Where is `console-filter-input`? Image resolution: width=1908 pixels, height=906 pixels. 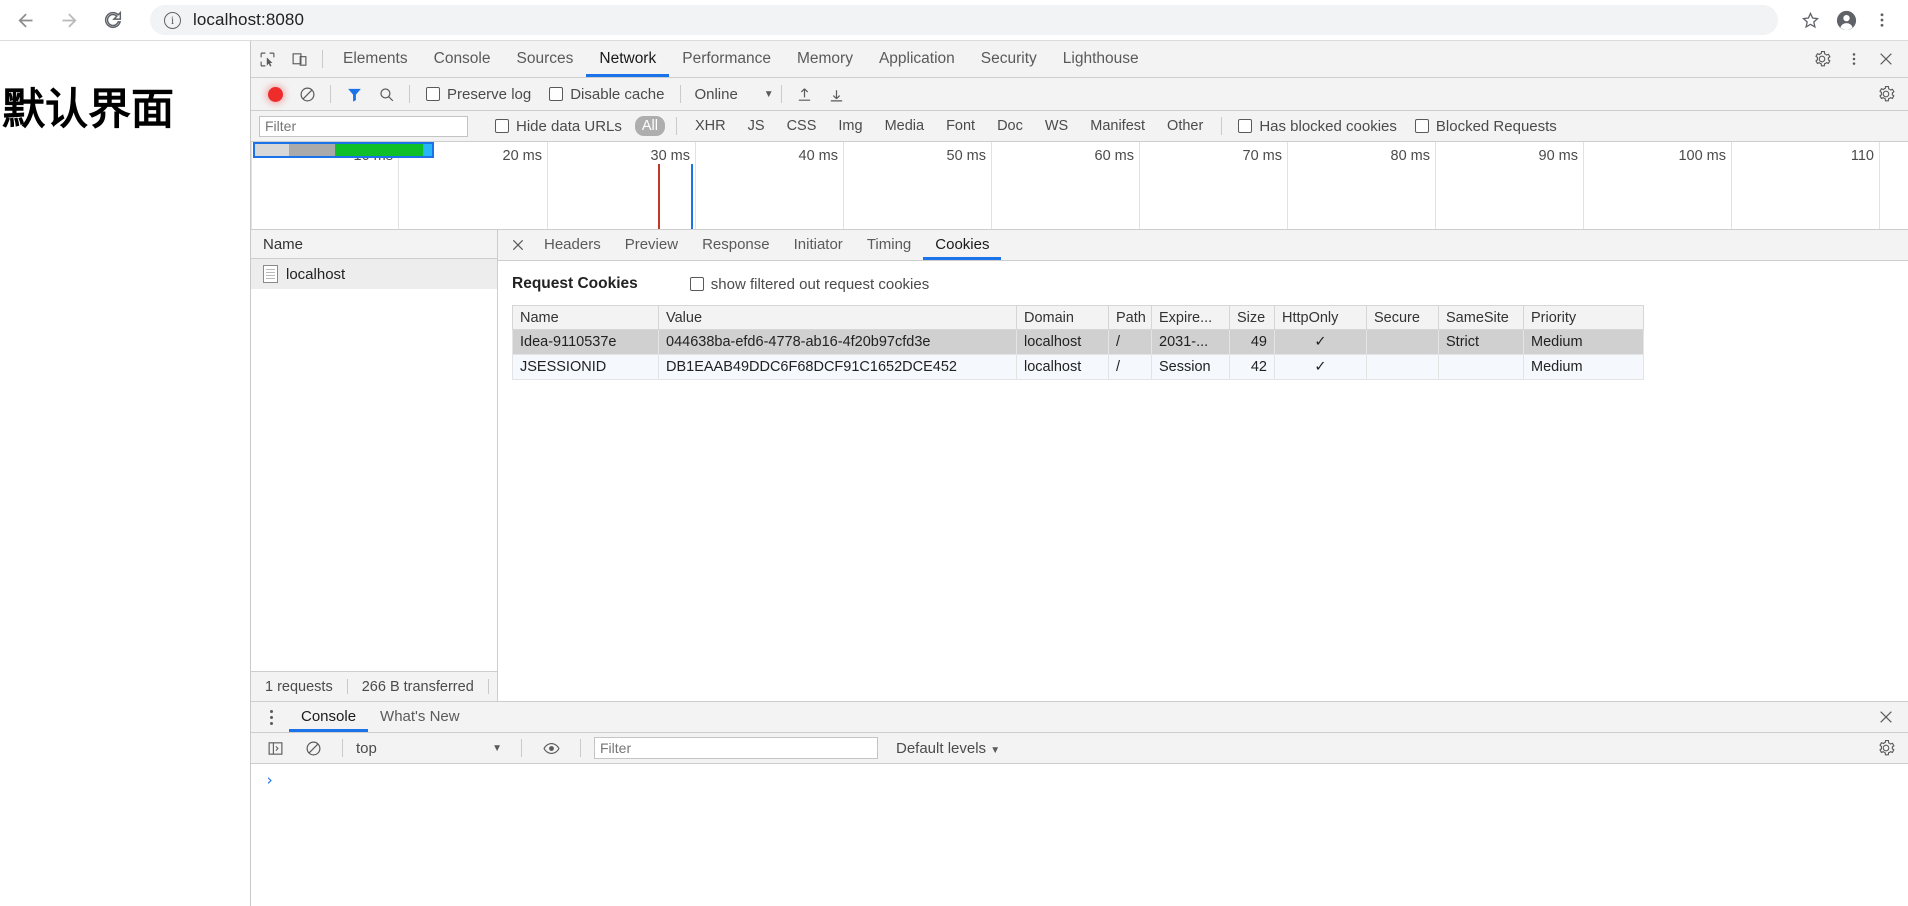
console-filter-input is located at coordinates (736, 748).